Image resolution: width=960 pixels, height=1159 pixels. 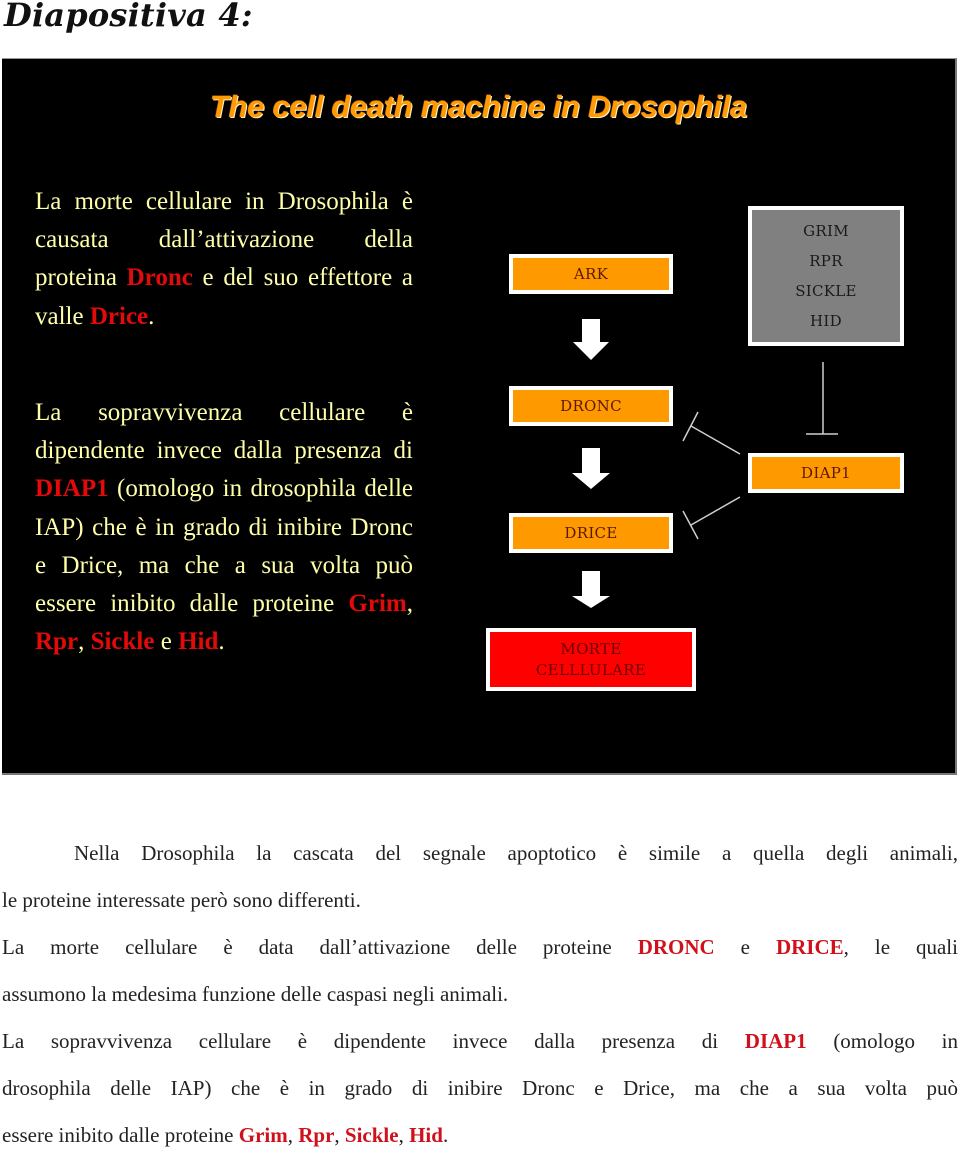 I want to click on node-label: DRICE, so click(x=591, y=533).